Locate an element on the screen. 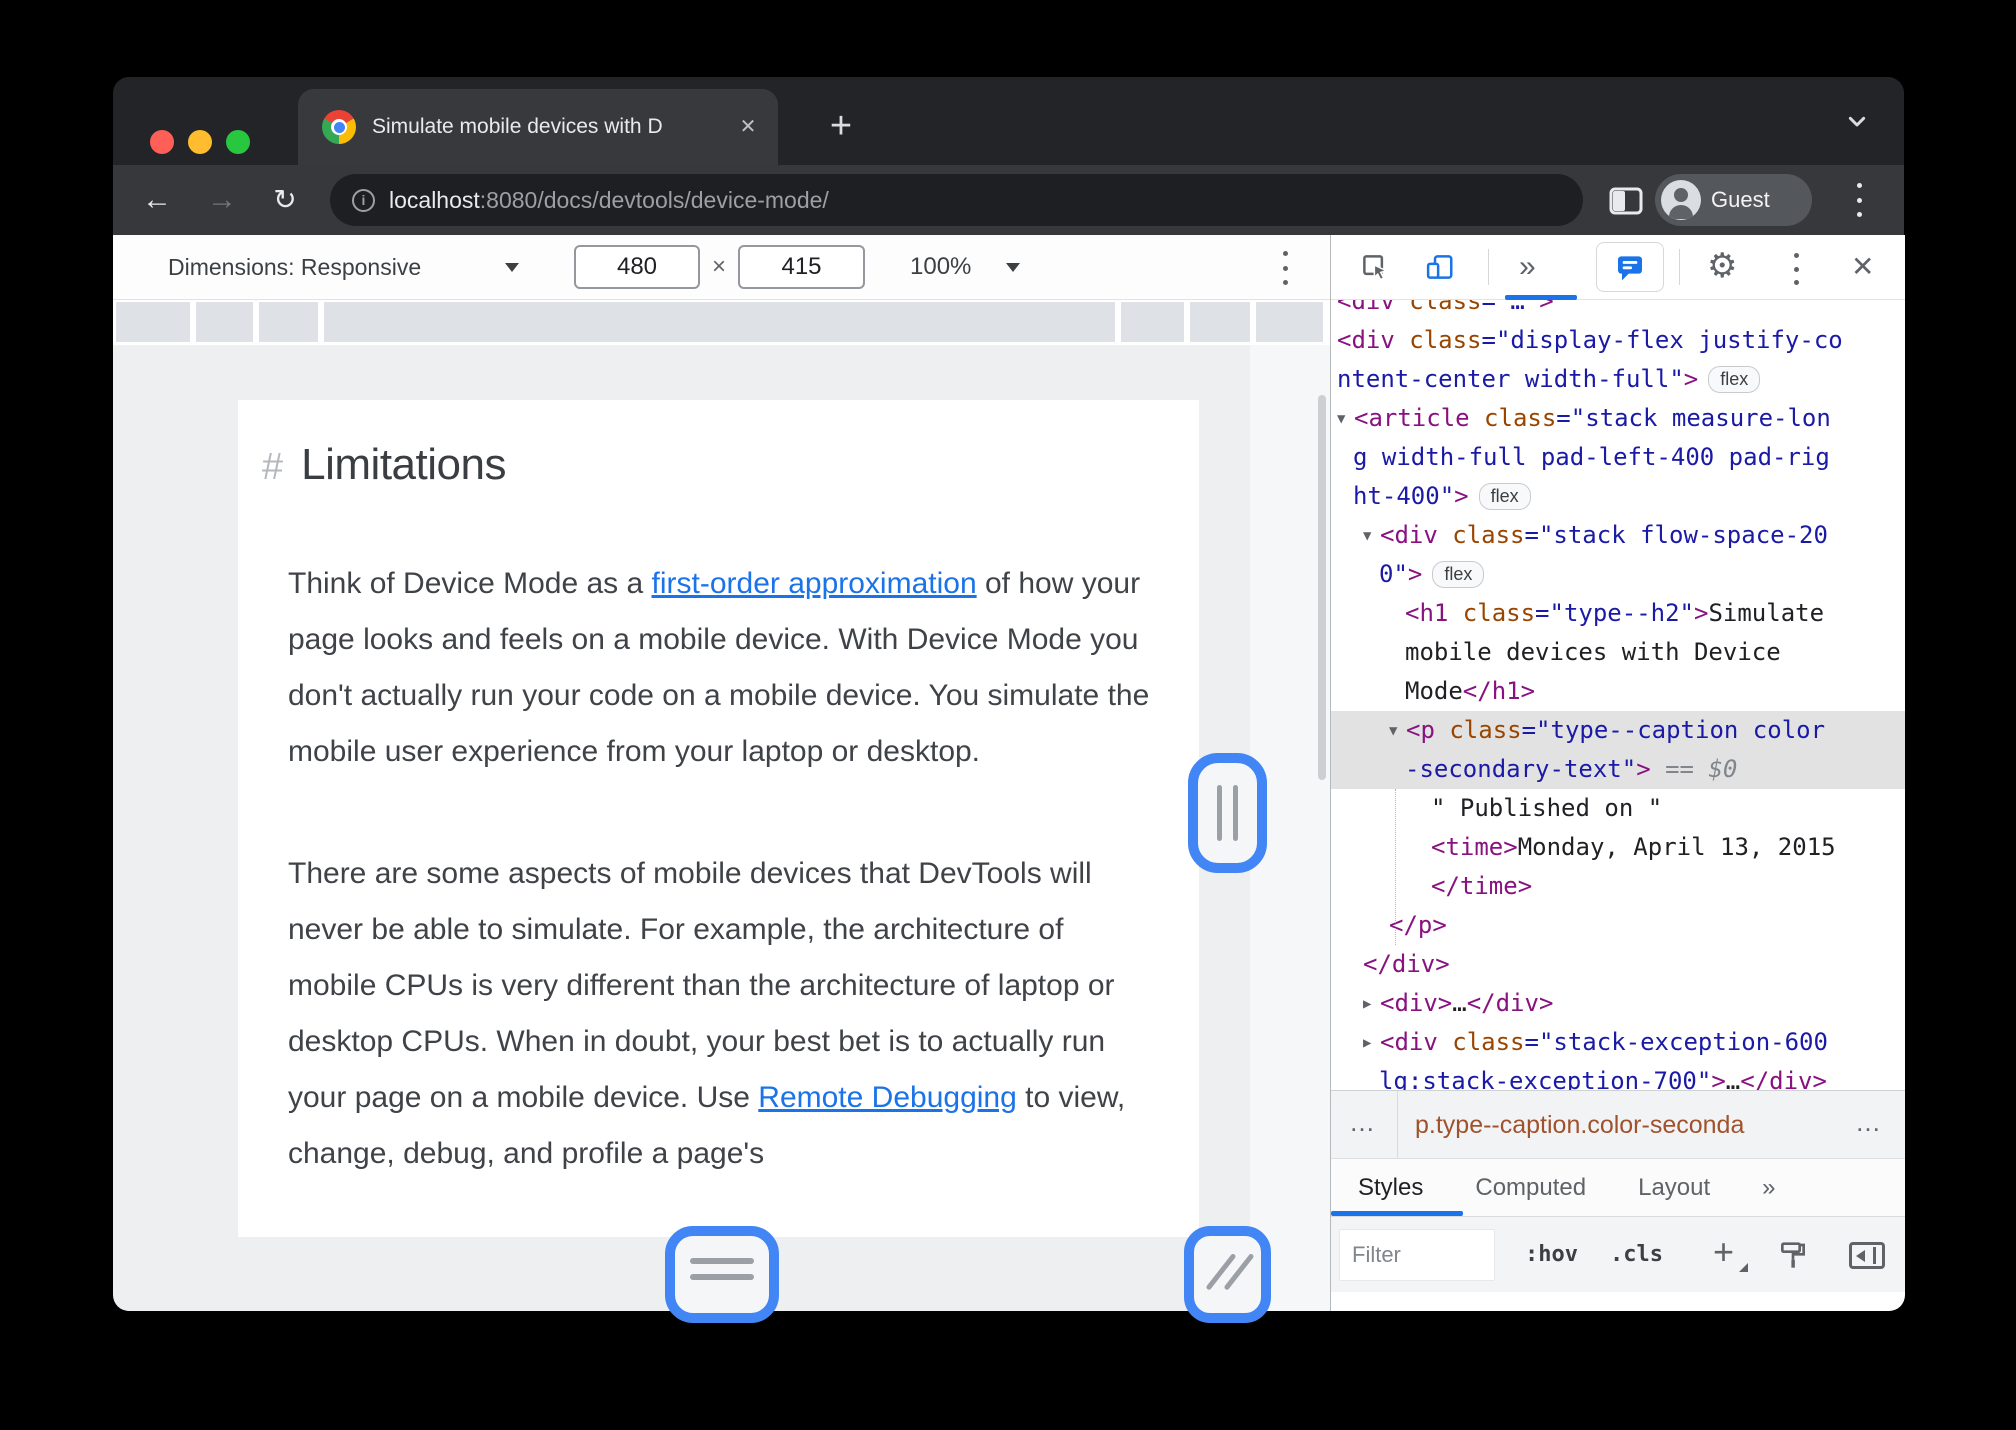  inspect-element-icon is located at coordinates (1375, 269).